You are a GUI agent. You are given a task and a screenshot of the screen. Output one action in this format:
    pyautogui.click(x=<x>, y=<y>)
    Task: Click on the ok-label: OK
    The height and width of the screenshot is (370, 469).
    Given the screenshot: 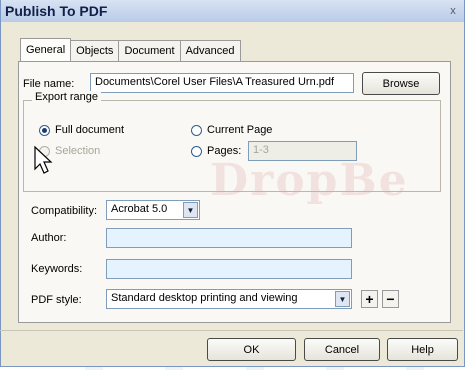 What is the action you would take?
    pyautogui.click(x=251, y=349)
    